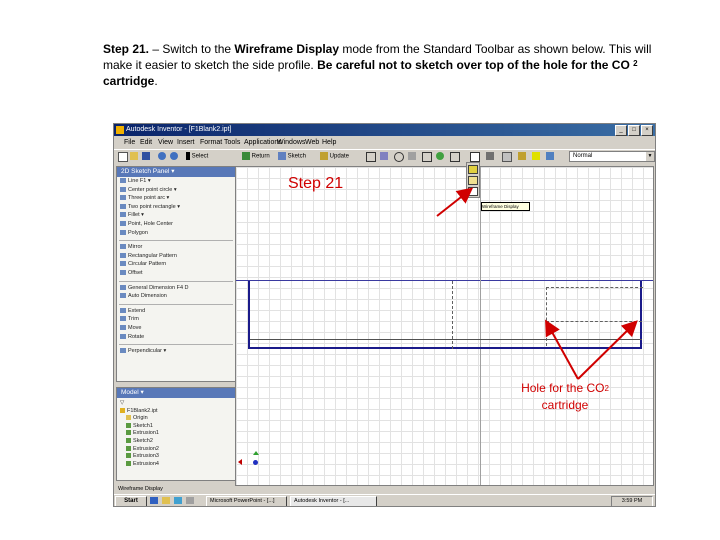  I want to click on tool-extend: Extend, so click(176, 311).